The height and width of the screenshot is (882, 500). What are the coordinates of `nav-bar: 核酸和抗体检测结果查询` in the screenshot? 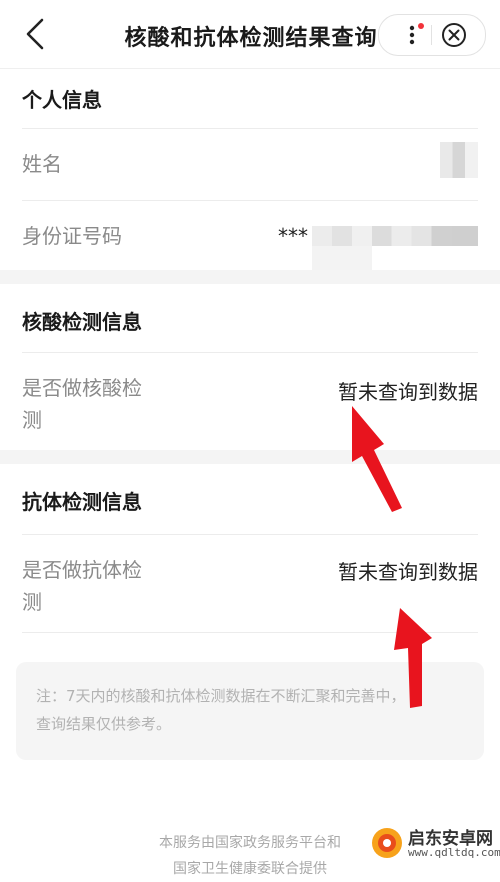 It's located at (250, 34).